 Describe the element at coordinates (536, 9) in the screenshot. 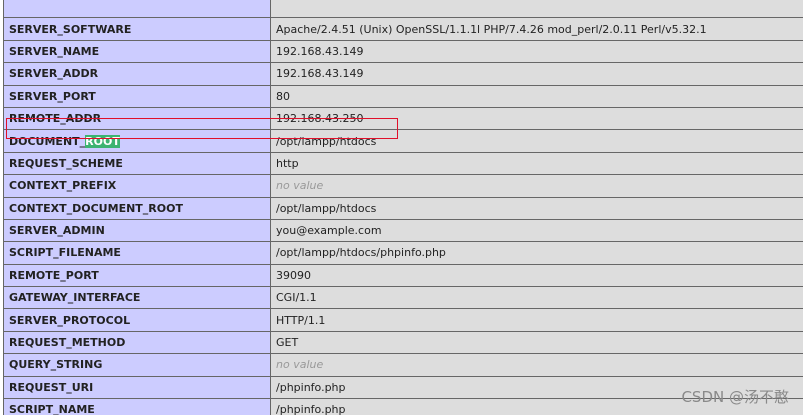

I see `variable-value` at that location.